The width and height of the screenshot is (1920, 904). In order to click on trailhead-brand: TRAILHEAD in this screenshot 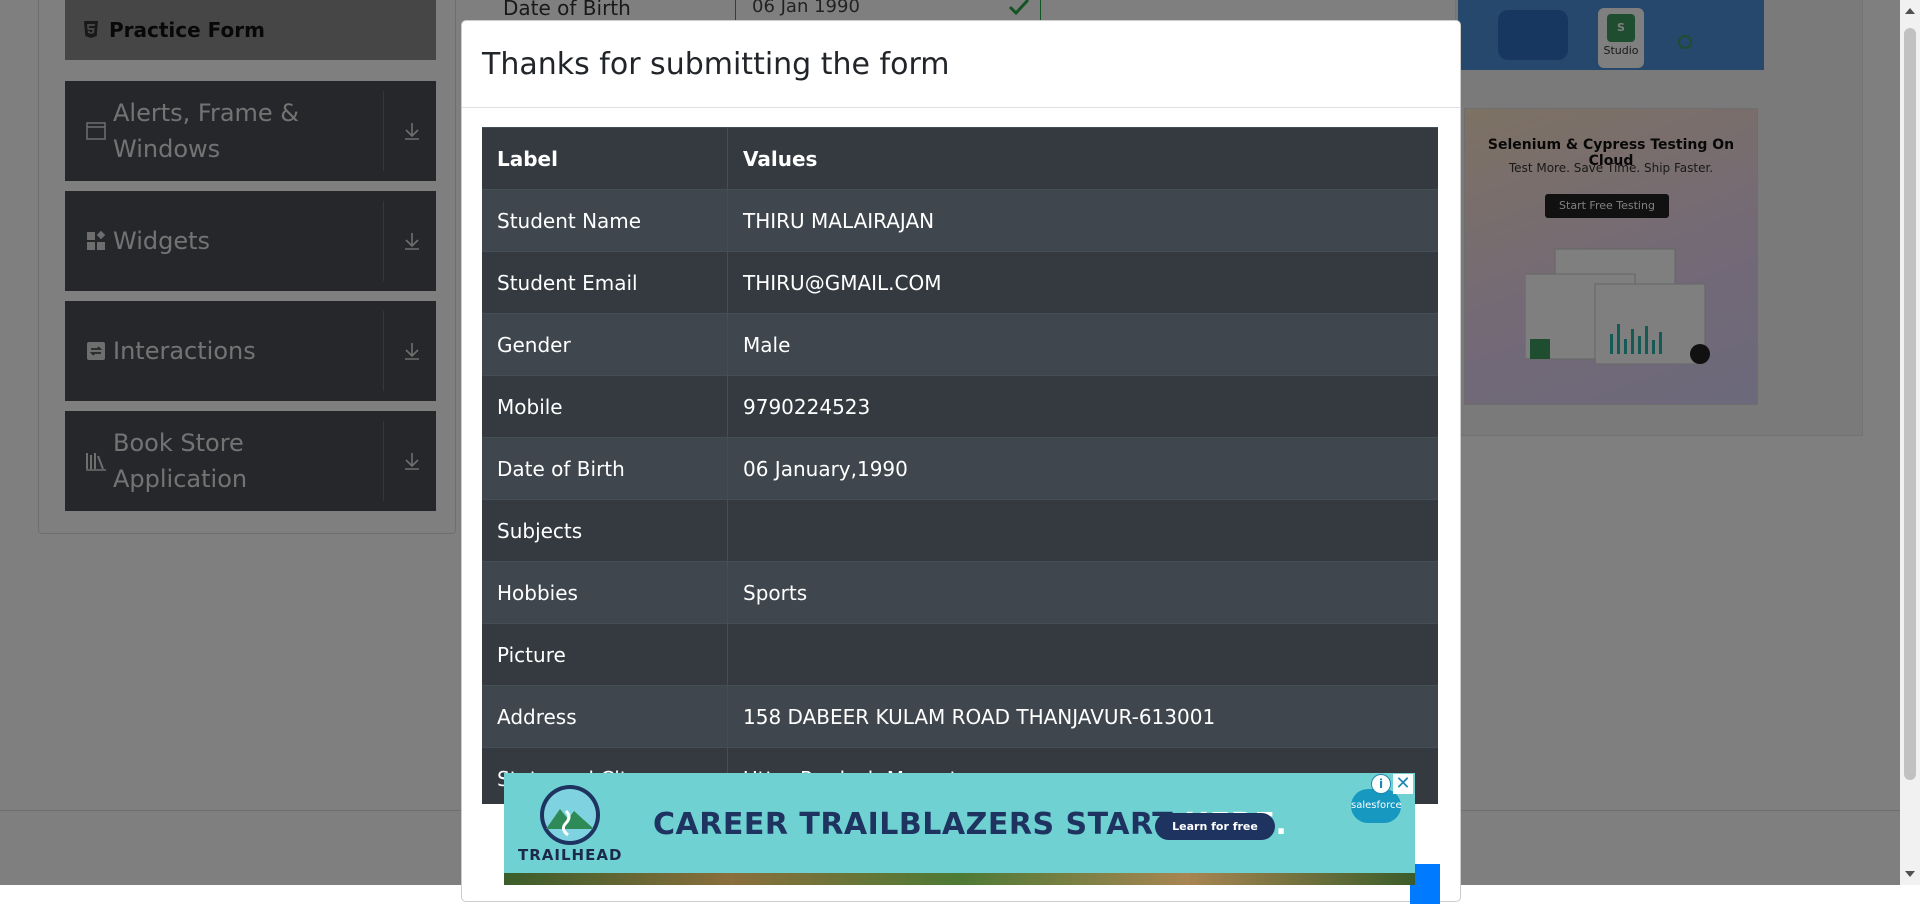, I will do `click(570, 855)`.